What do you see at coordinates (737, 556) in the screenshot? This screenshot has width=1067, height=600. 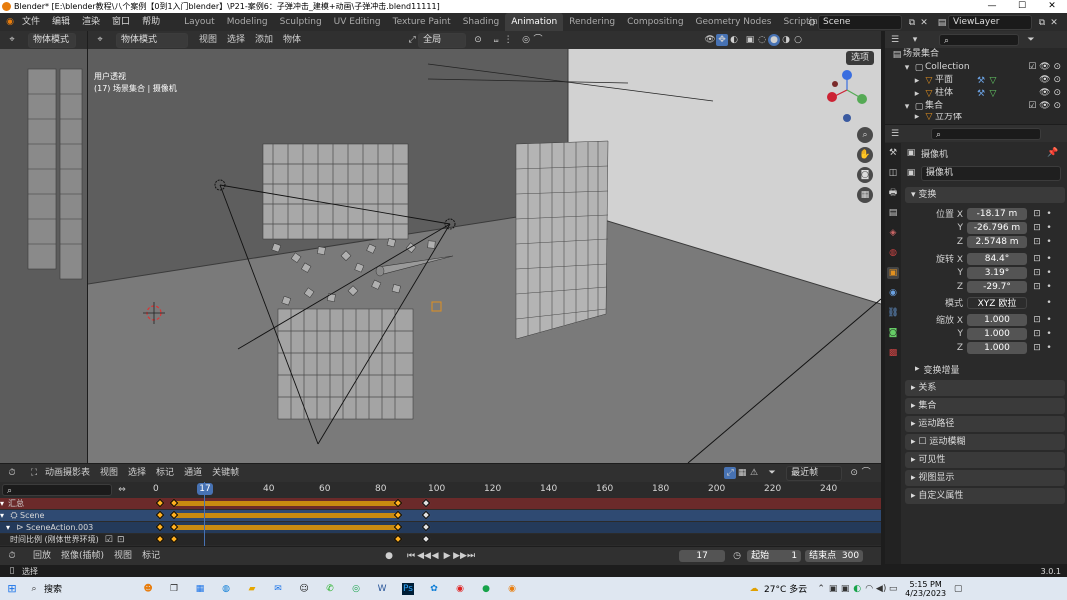 I see `preview-range-icon: ◷` at bounding box center [737, 556].